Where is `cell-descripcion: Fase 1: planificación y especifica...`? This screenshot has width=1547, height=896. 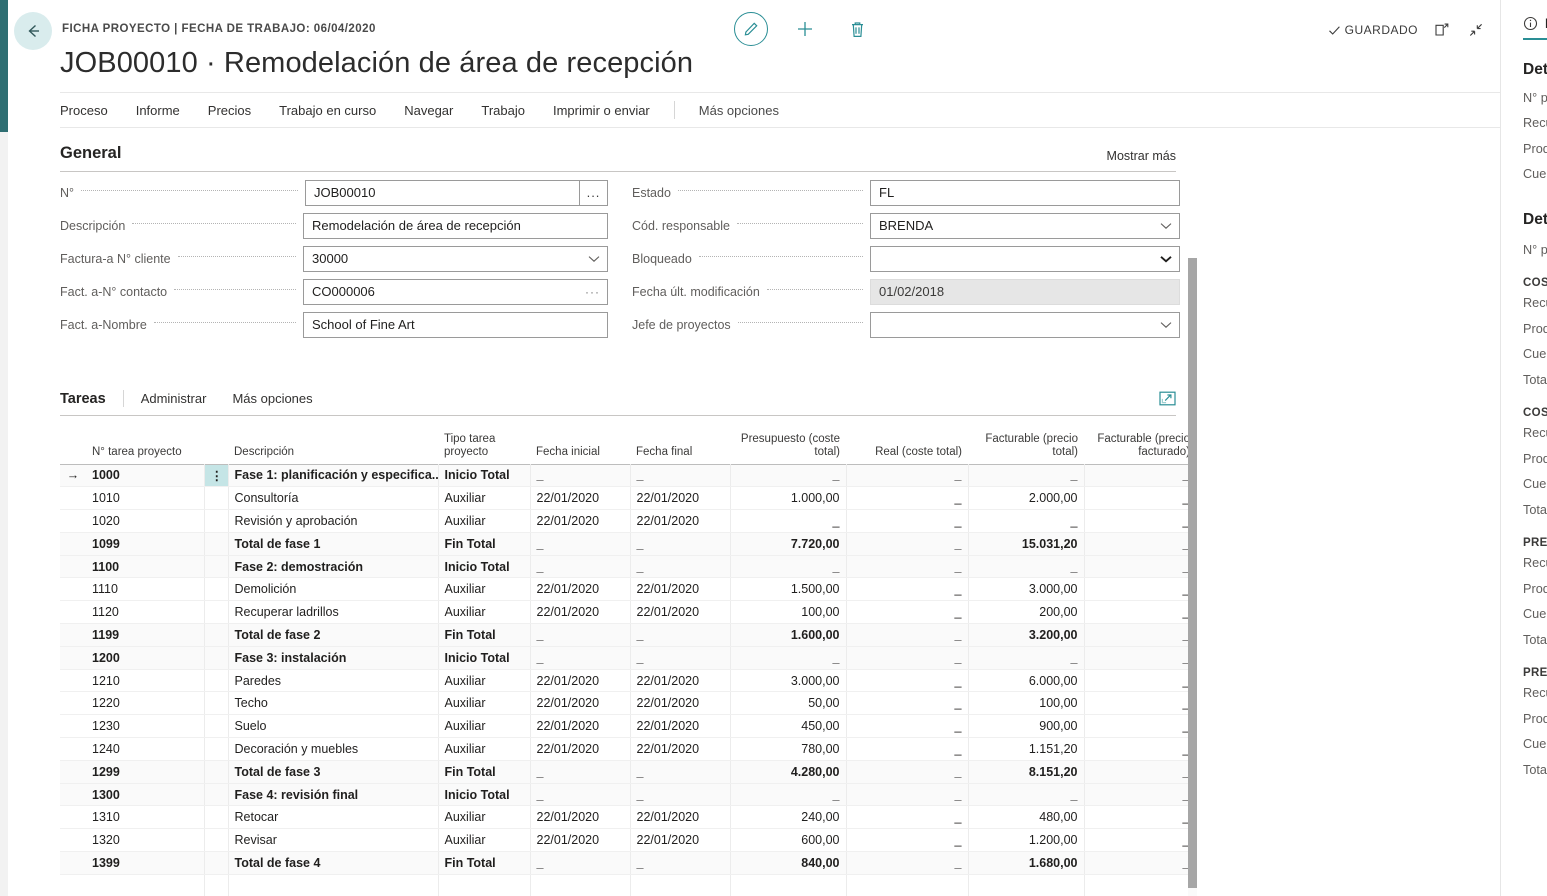
cell-descripcion: Fase 1: planificación y especifica... is located at coordinates (333, 475).